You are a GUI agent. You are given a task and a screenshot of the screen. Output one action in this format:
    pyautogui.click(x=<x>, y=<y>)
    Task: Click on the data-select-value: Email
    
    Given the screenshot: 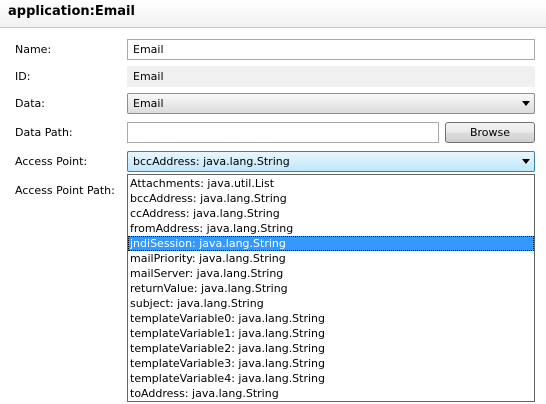 What is the action you would take?
    pyautogui.click(x=148, y=103)
    